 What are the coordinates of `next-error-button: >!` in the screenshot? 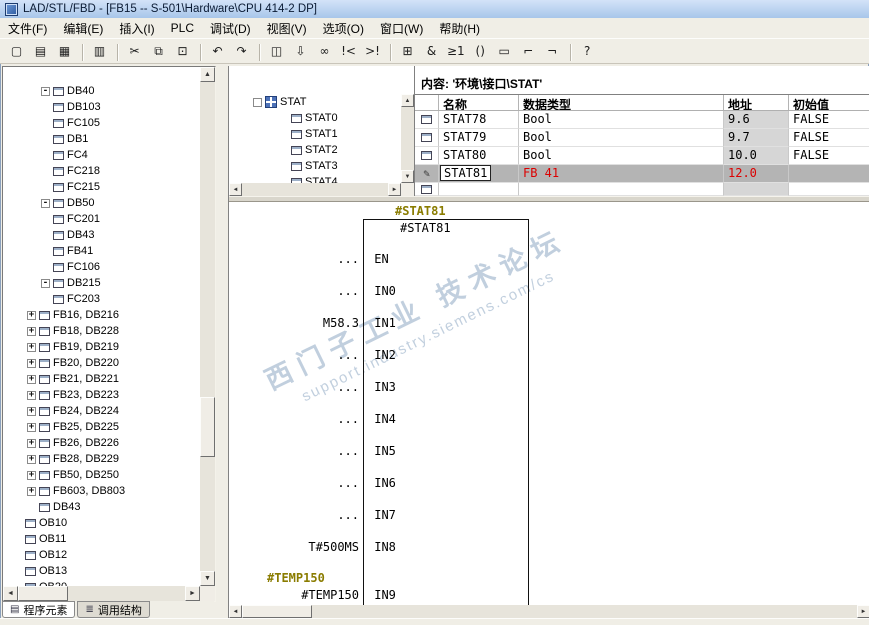 It's located at (372, 51).